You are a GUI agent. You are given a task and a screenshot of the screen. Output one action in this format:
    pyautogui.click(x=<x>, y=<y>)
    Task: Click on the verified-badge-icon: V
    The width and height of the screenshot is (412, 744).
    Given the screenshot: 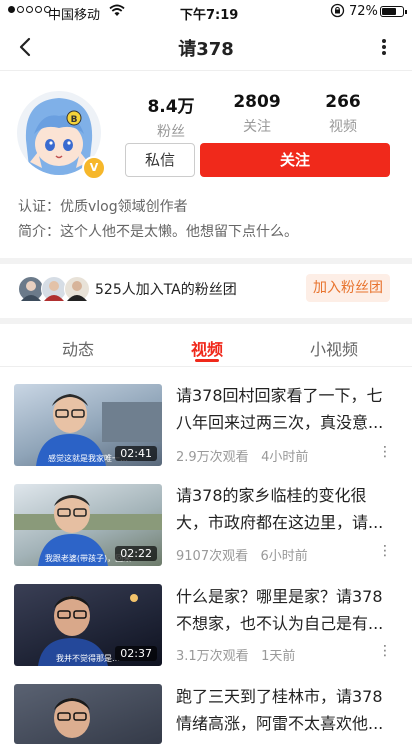 What is the action you would take?
    pyautogui.click(x=94, y=168)
    